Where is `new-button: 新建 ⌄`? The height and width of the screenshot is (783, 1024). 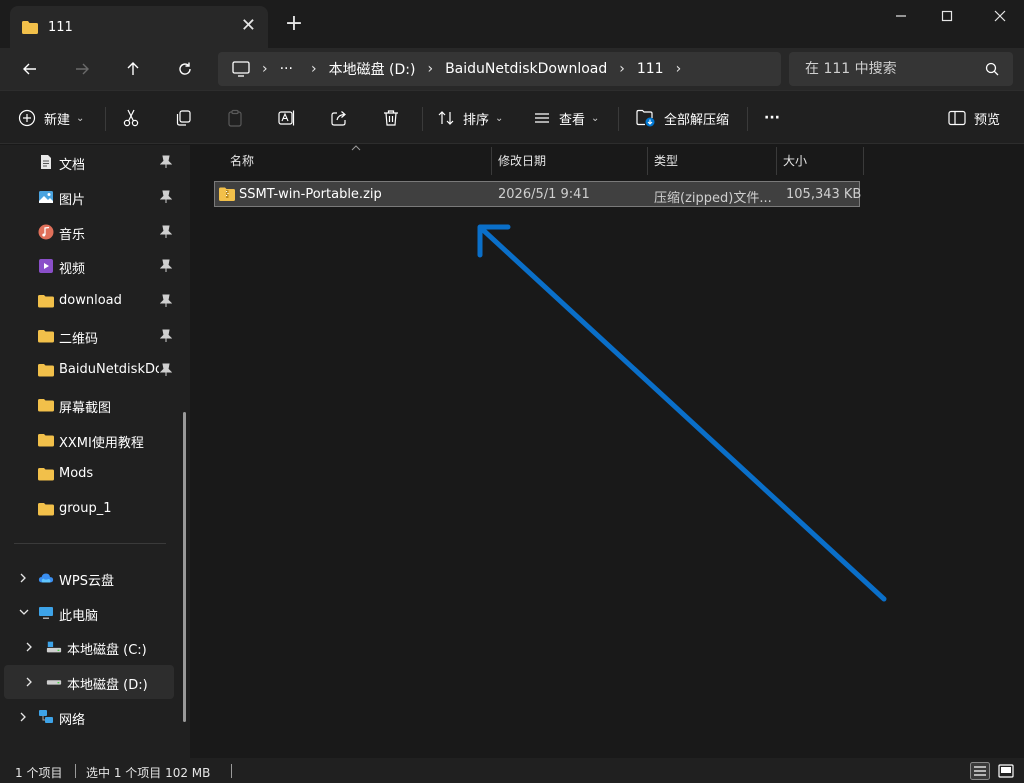 new-button: 新建 ⌄ is located at coordinates (51, 118).